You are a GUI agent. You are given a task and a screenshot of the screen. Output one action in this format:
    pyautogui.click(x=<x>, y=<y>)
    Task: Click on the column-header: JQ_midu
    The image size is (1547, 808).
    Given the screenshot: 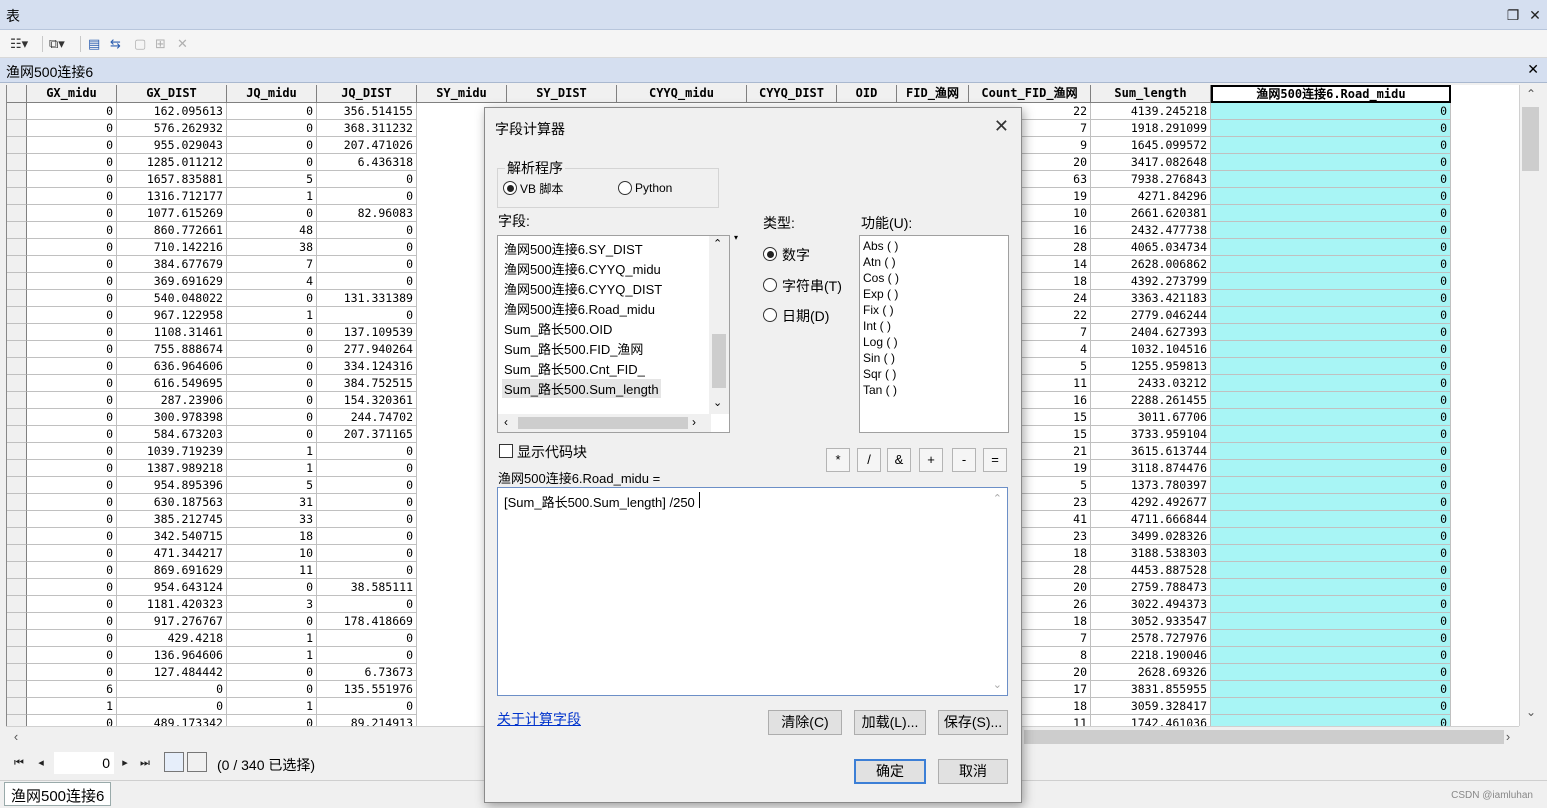 What is the action you would take?
    pyautogui.click(x=272, y=94)
    